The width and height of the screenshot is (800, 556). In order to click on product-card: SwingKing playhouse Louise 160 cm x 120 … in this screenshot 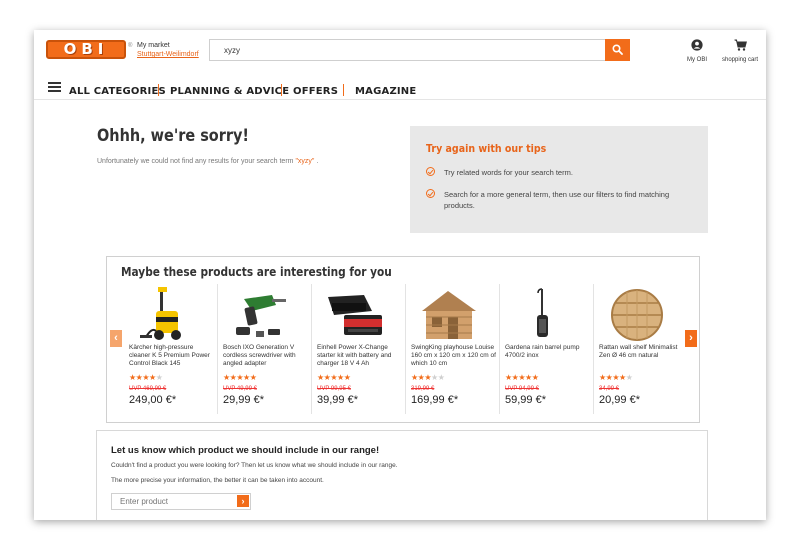, I will do `click(453, 349)`.